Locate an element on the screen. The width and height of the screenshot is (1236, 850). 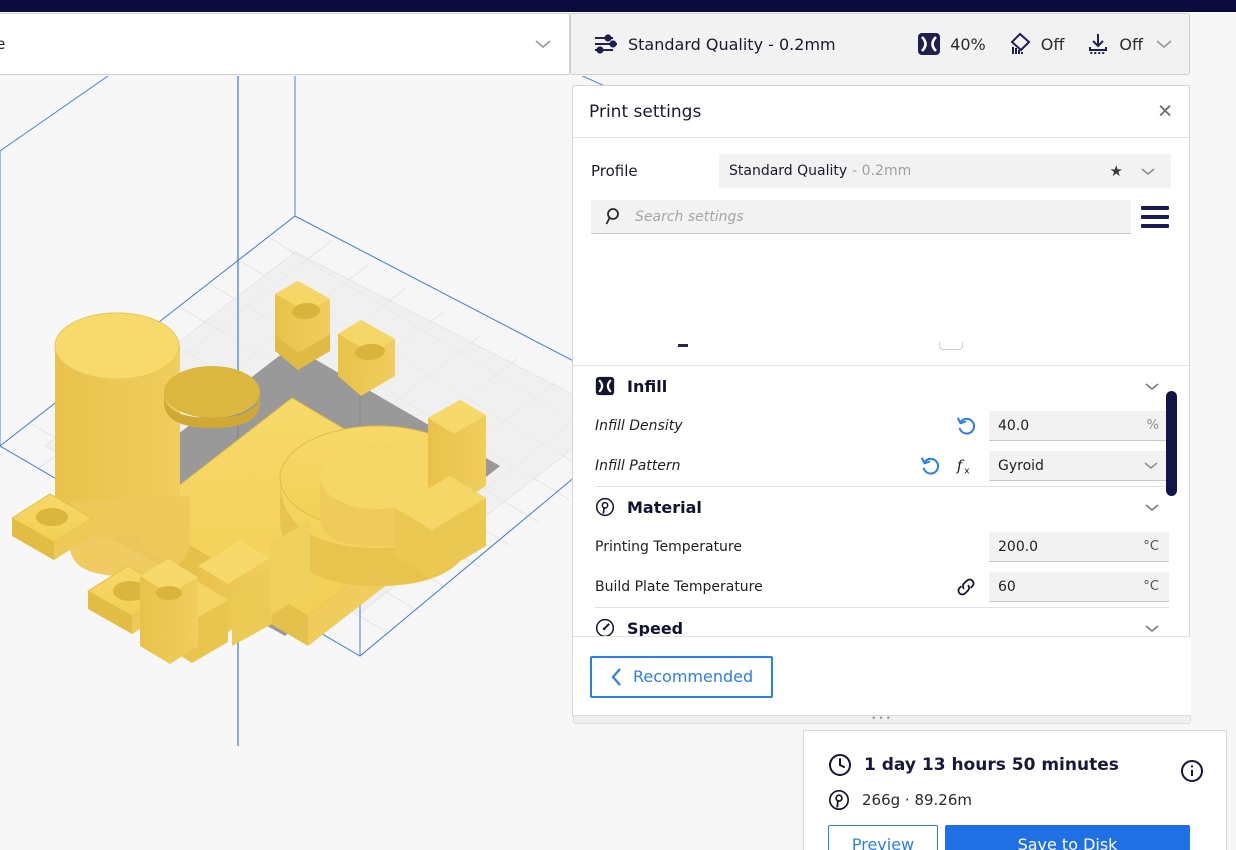
formula-fx-icon: f x is located at coordinates (966, 466).